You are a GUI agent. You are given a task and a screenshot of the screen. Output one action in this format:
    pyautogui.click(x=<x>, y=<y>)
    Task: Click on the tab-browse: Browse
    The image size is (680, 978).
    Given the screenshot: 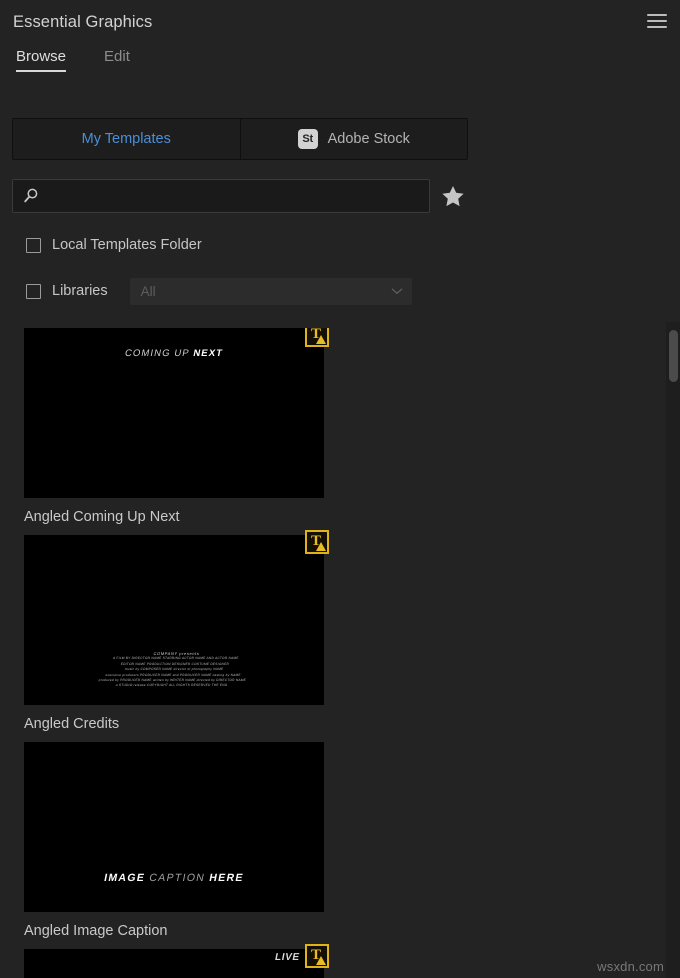 What is the action you would take?
    pyautogui.click(x=41, y=60)
    